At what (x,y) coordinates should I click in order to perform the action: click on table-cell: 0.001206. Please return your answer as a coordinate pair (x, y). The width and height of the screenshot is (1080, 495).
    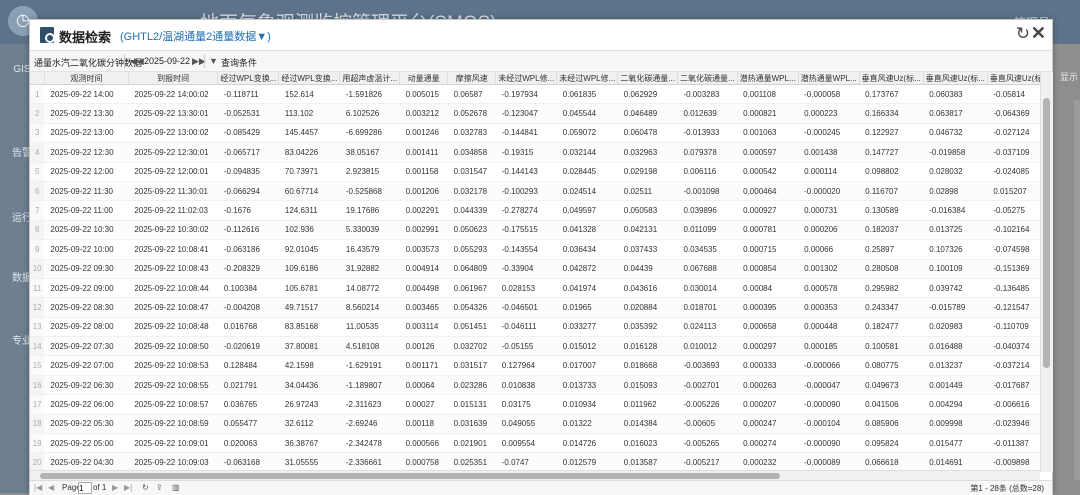
    Looking at the image, I should click on (423, 191).